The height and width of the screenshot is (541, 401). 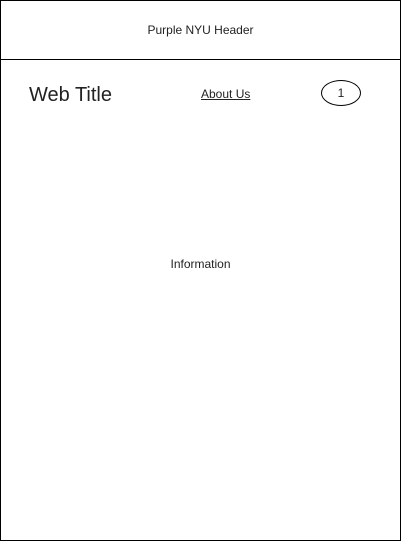 I want to click on badge-label: 1, so click(x=341, y=93).